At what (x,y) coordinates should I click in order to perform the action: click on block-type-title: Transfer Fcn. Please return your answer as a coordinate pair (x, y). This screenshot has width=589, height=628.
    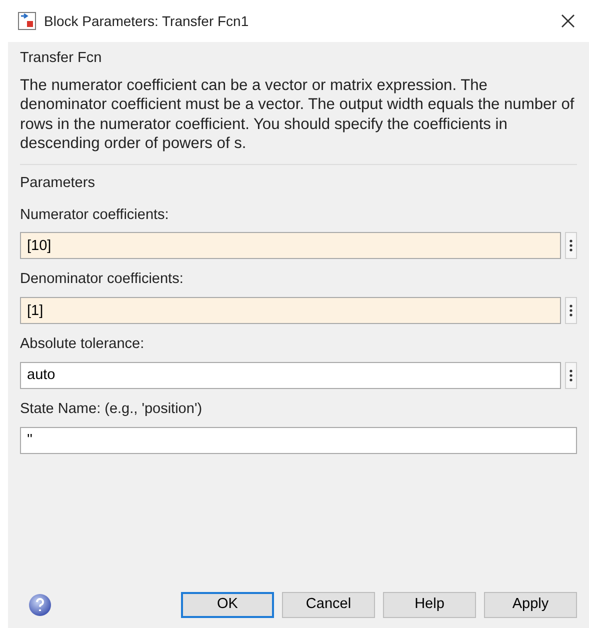
    Looking at the image, I should click on (61, 58).